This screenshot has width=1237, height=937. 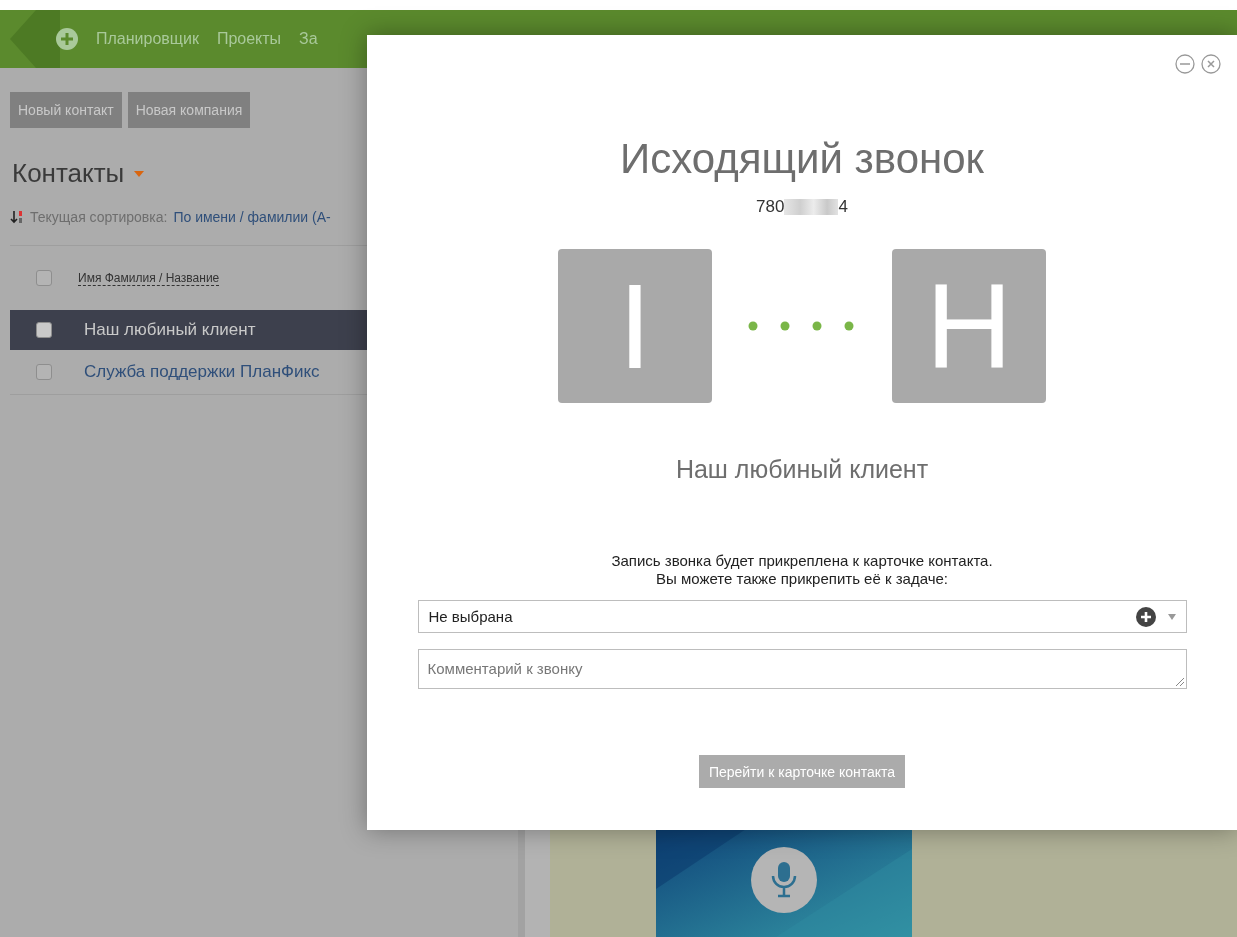 I want to click on task-select: Не выбрана, so click(x=802, y=616).